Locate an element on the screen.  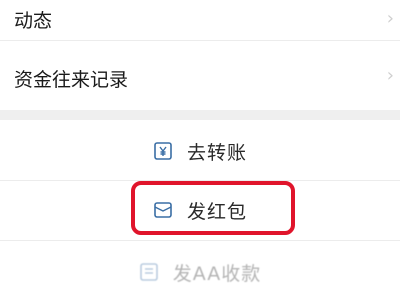
aa-collect-label: 发AA收款 is located at coordinates (217, 273).